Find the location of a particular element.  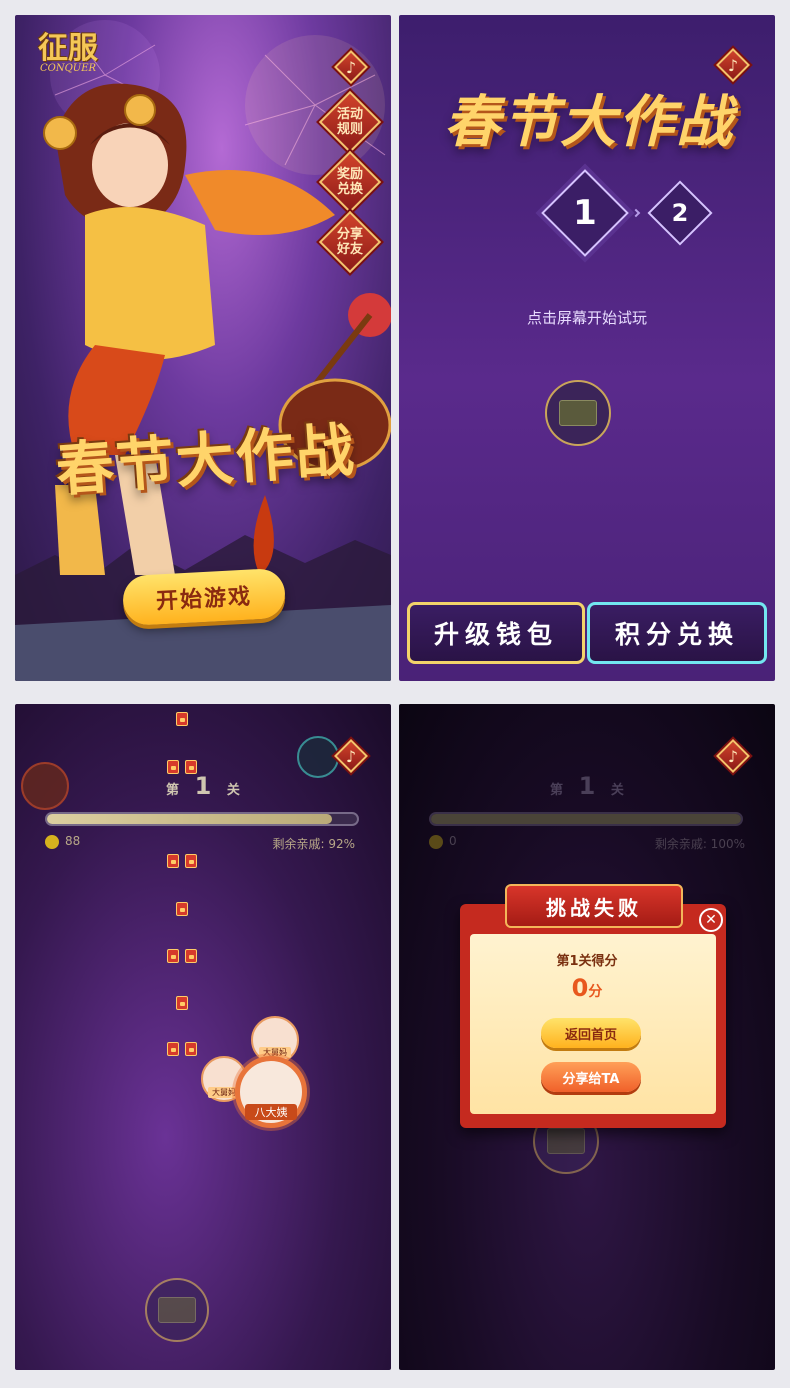

fail-dialog-title: 挑战失败 is located at coordinates (594, 907).